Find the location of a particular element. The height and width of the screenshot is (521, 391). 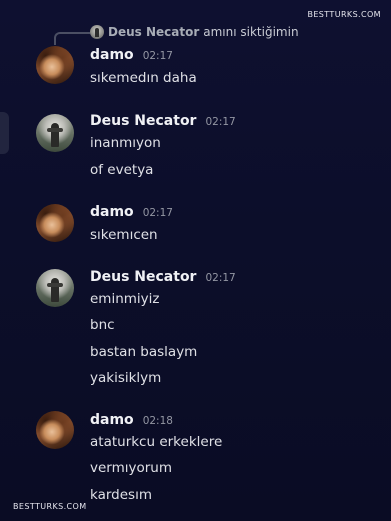

watermark-top: BESTTURKS.COM is located at coordinates (344, 14).